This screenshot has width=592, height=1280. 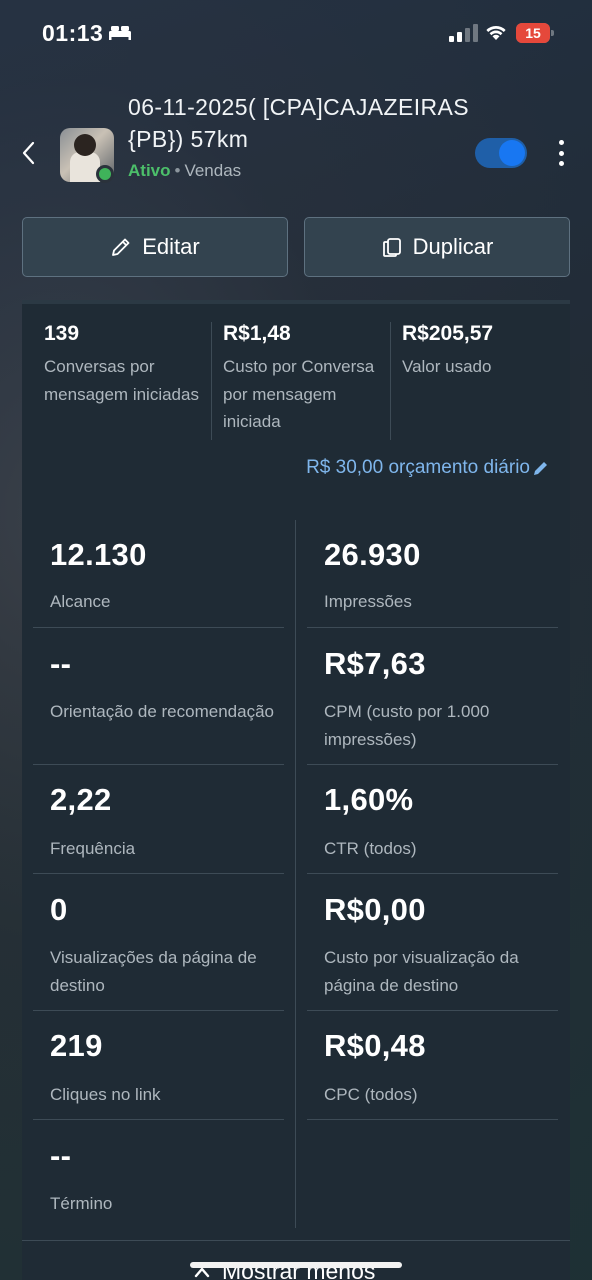 I want to click on daily-budget-link: R$ 30,00 orçamento diário, so click(x=428, y=468).